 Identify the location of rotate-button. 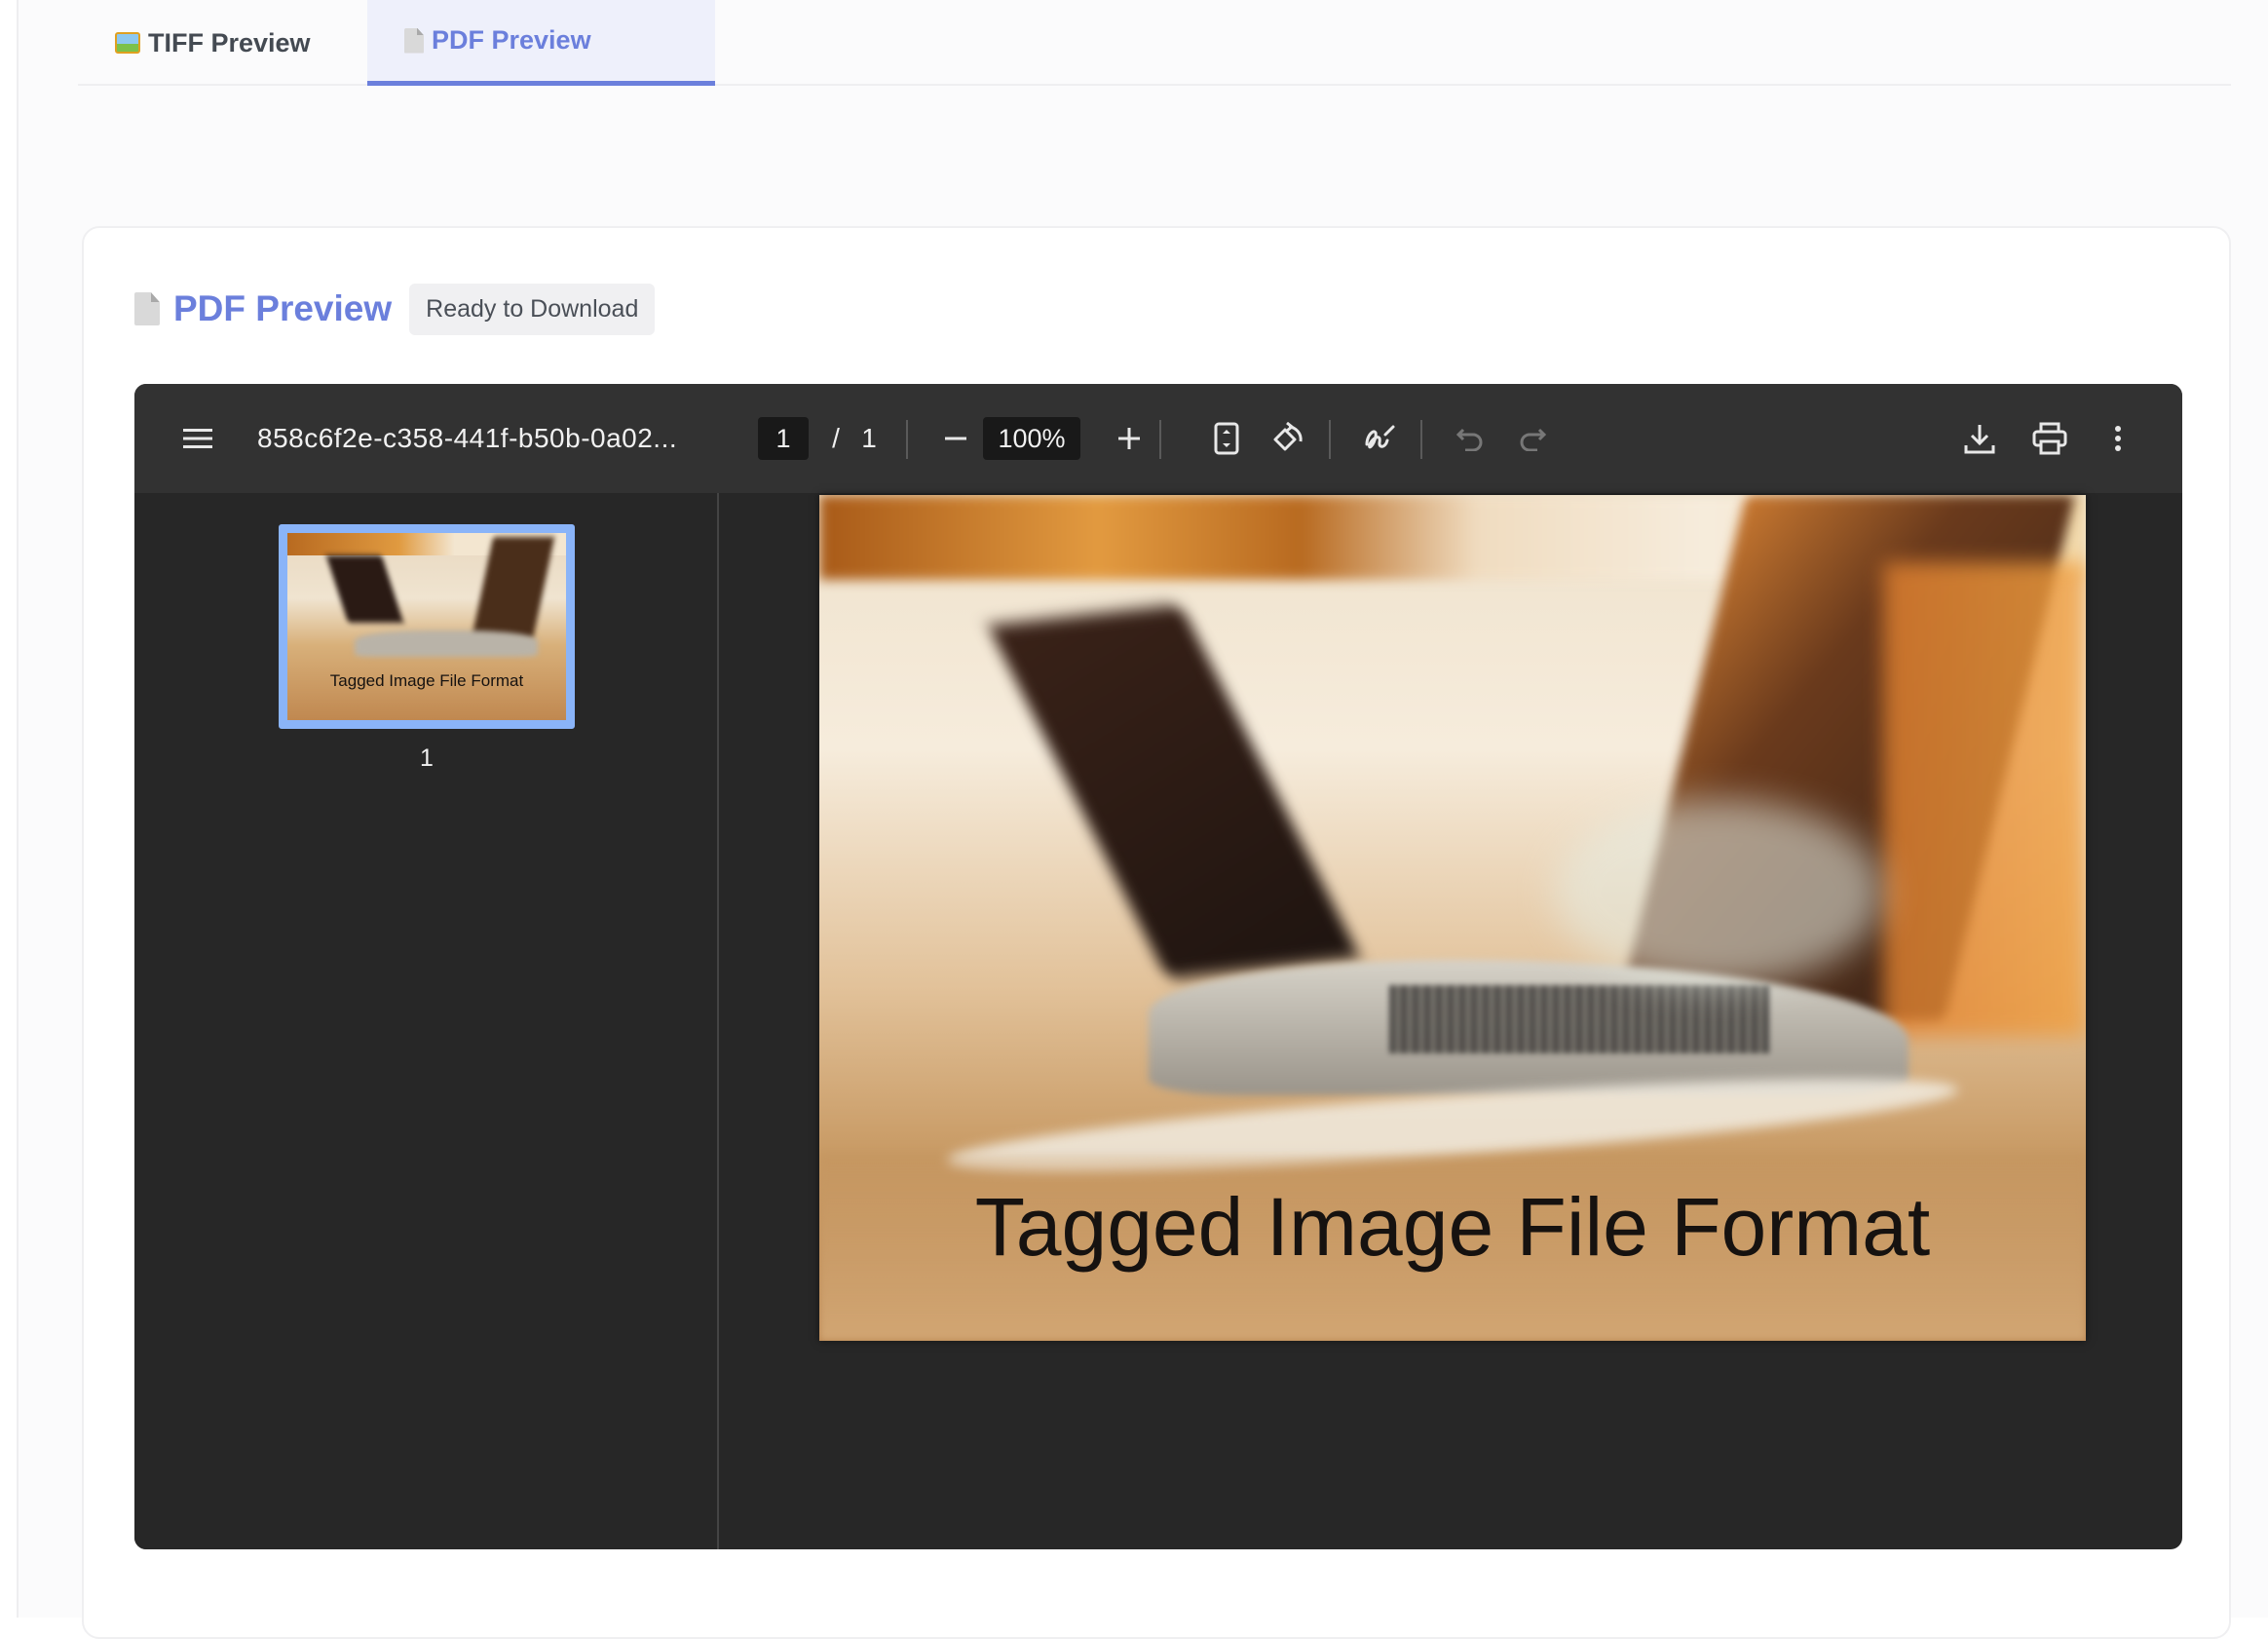
(1287, 438).